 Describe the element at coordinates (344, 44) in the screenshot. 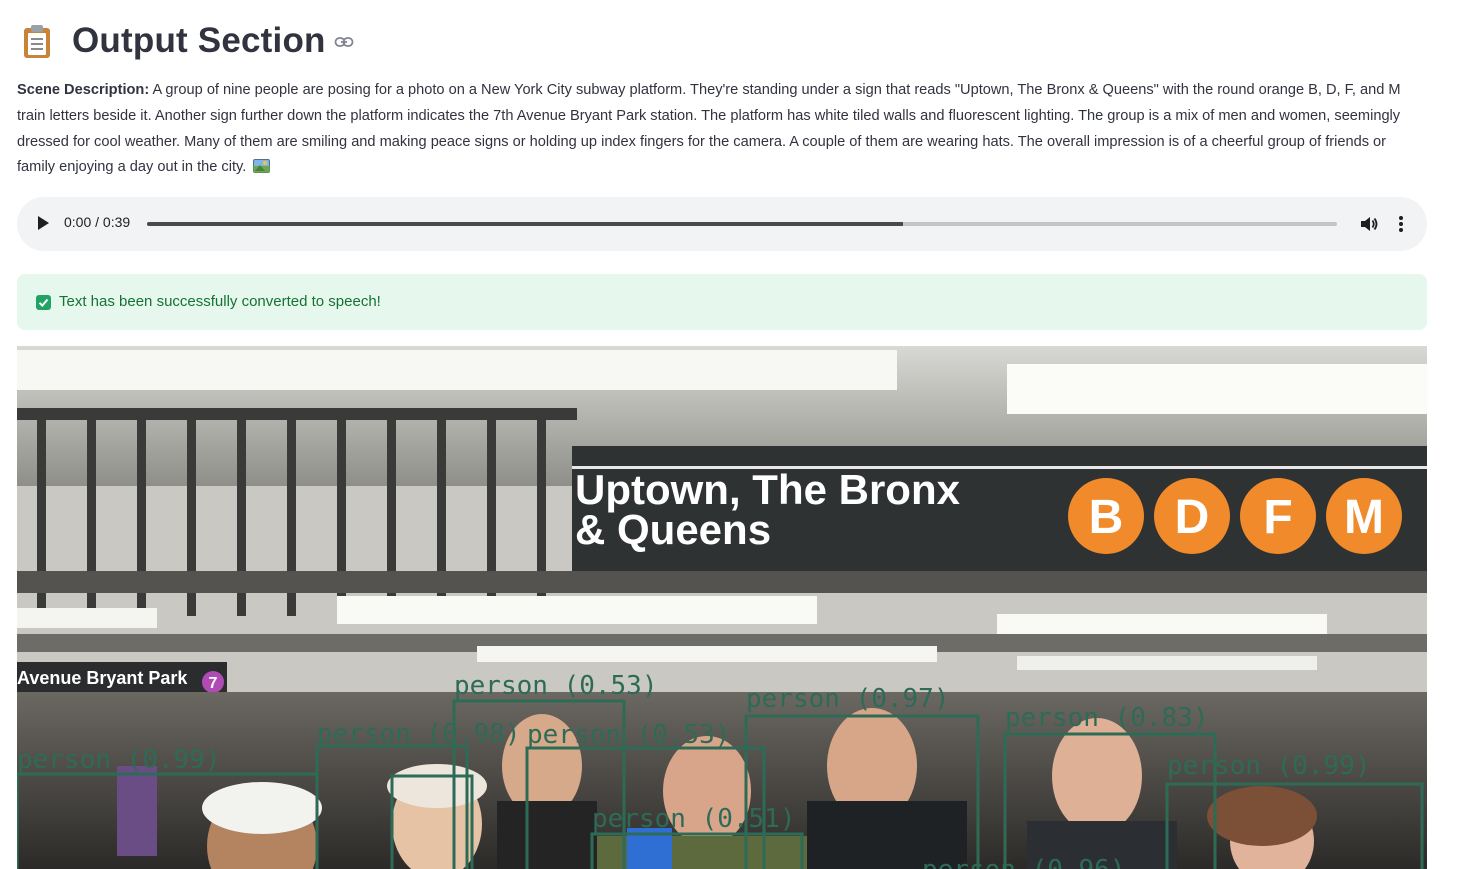

I see `link-icon` at that location.